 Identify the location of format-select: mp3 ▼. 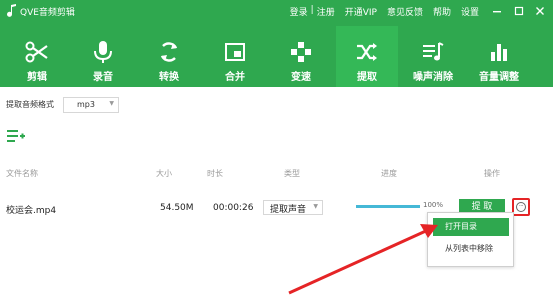
(91, 105).